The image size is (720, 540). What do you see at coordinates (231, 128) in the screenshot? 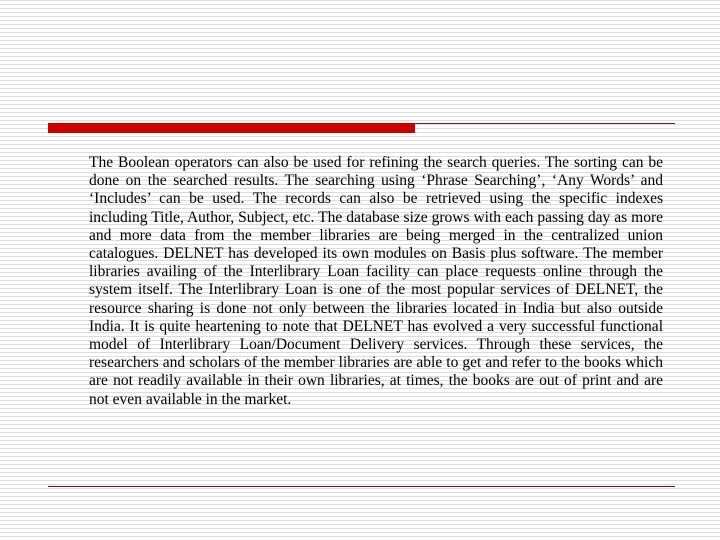
I see `title-accent-bar` at bounding box center [231, 128].